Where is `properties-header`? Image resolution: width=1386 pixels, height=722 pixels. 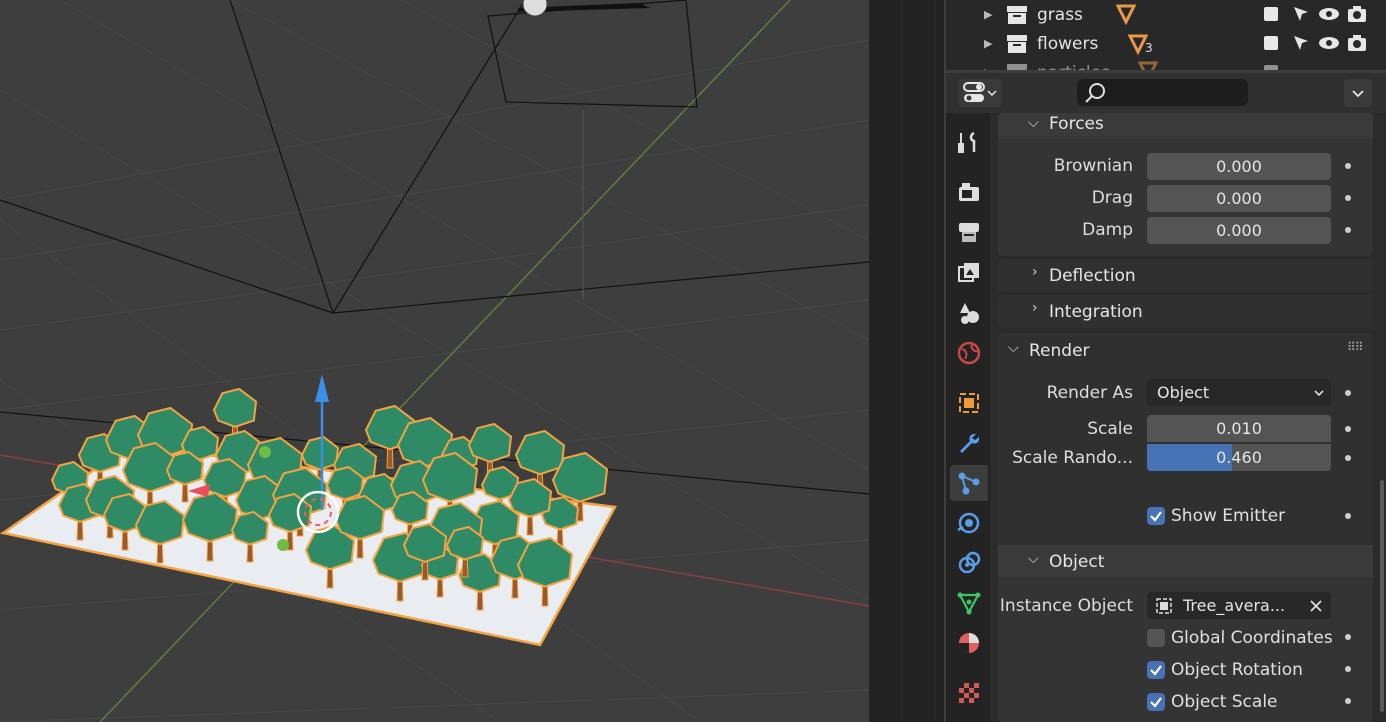 properties-header is located at coordinates (1166, 93).